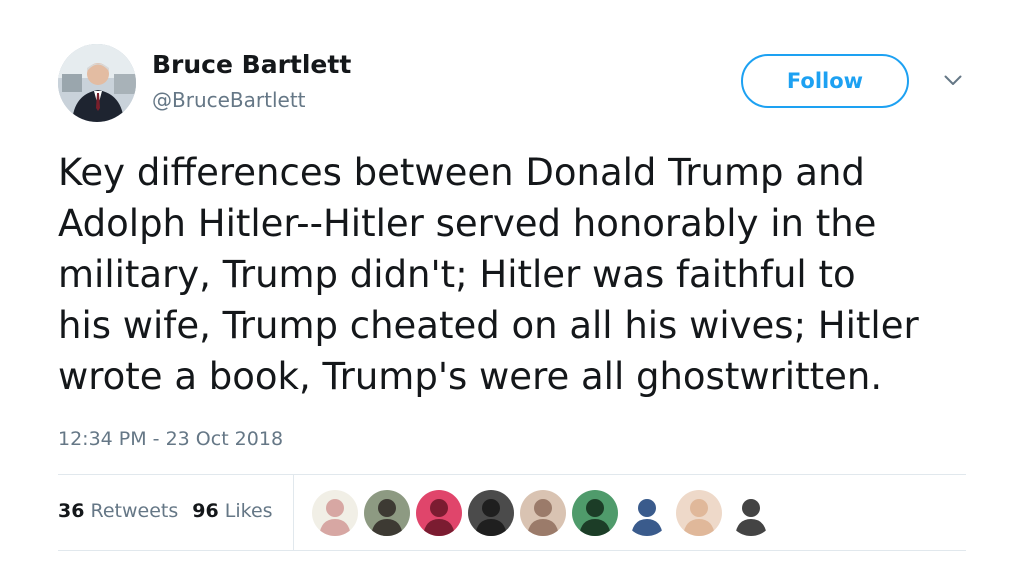  Describe the element at coordinates (170, 439) in the screenshot. I see `tweet-timestamp: 12:34 PM - 23 Oct 2018` at that location.